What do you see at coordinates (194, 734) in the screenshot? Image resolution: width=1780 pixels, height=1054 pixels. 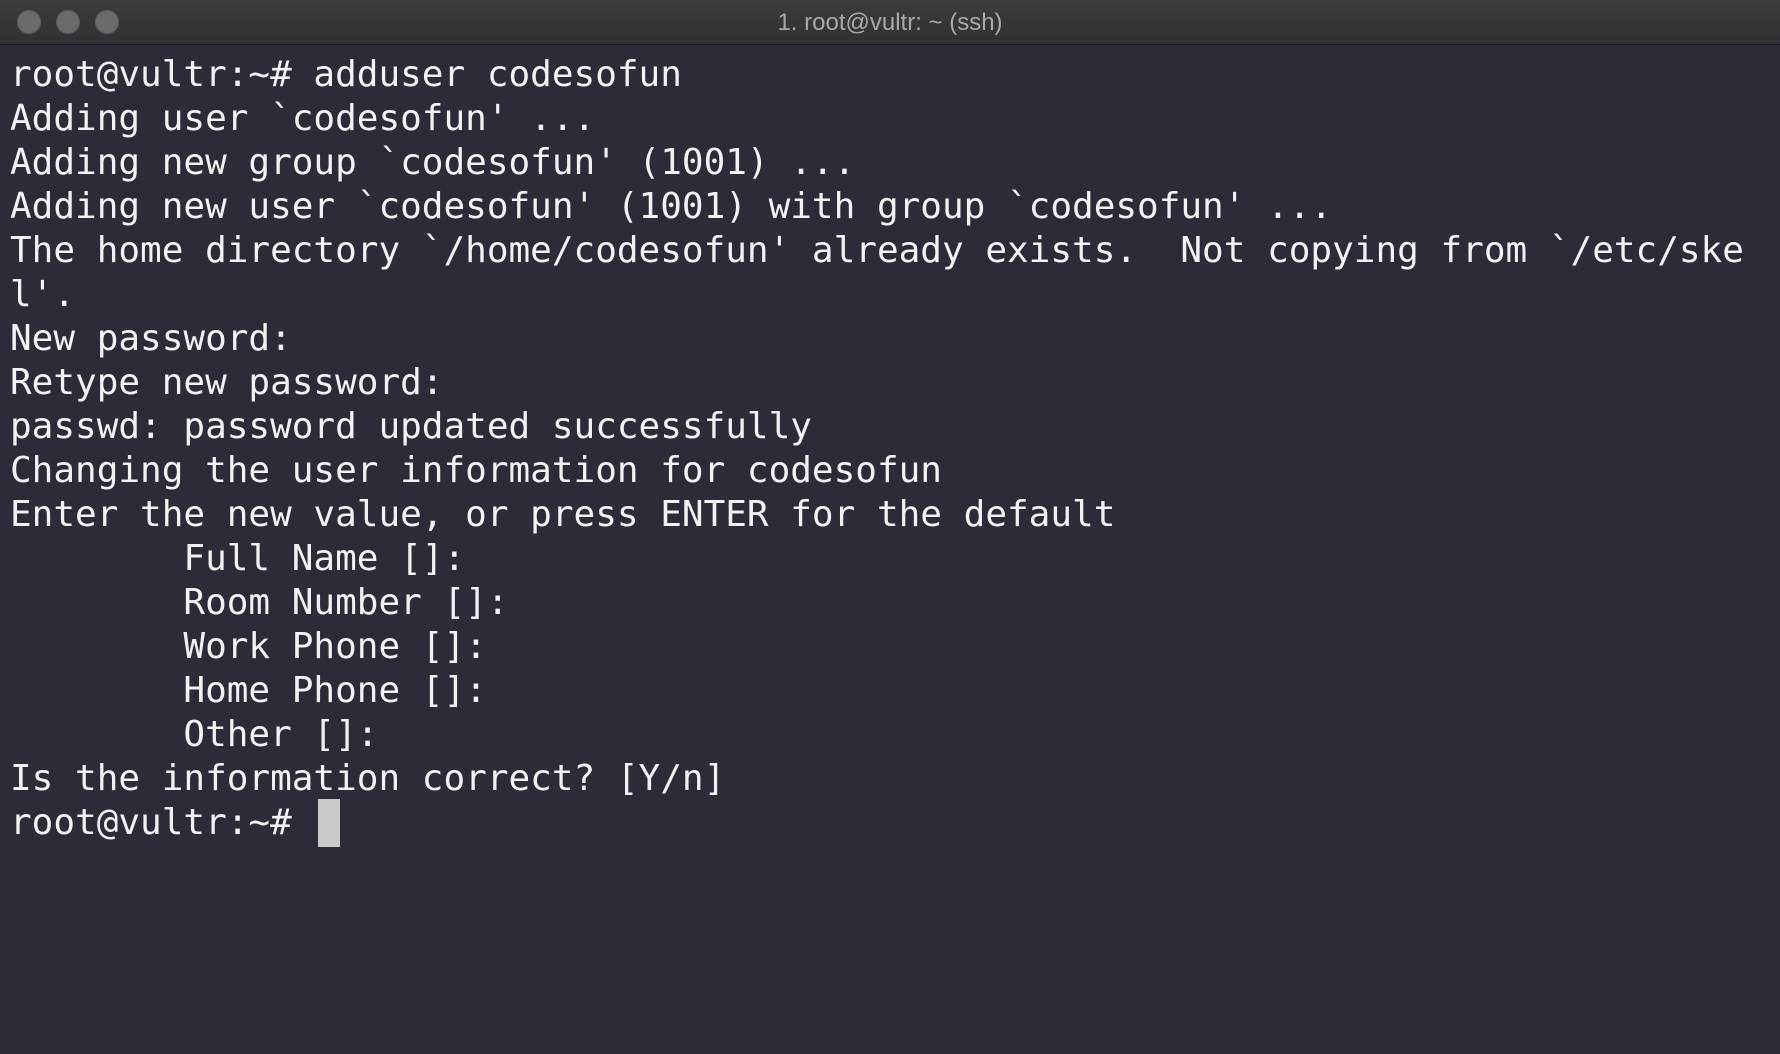 I see `terminal-line-field-other: Other []:` at bounding box center [194, 734].